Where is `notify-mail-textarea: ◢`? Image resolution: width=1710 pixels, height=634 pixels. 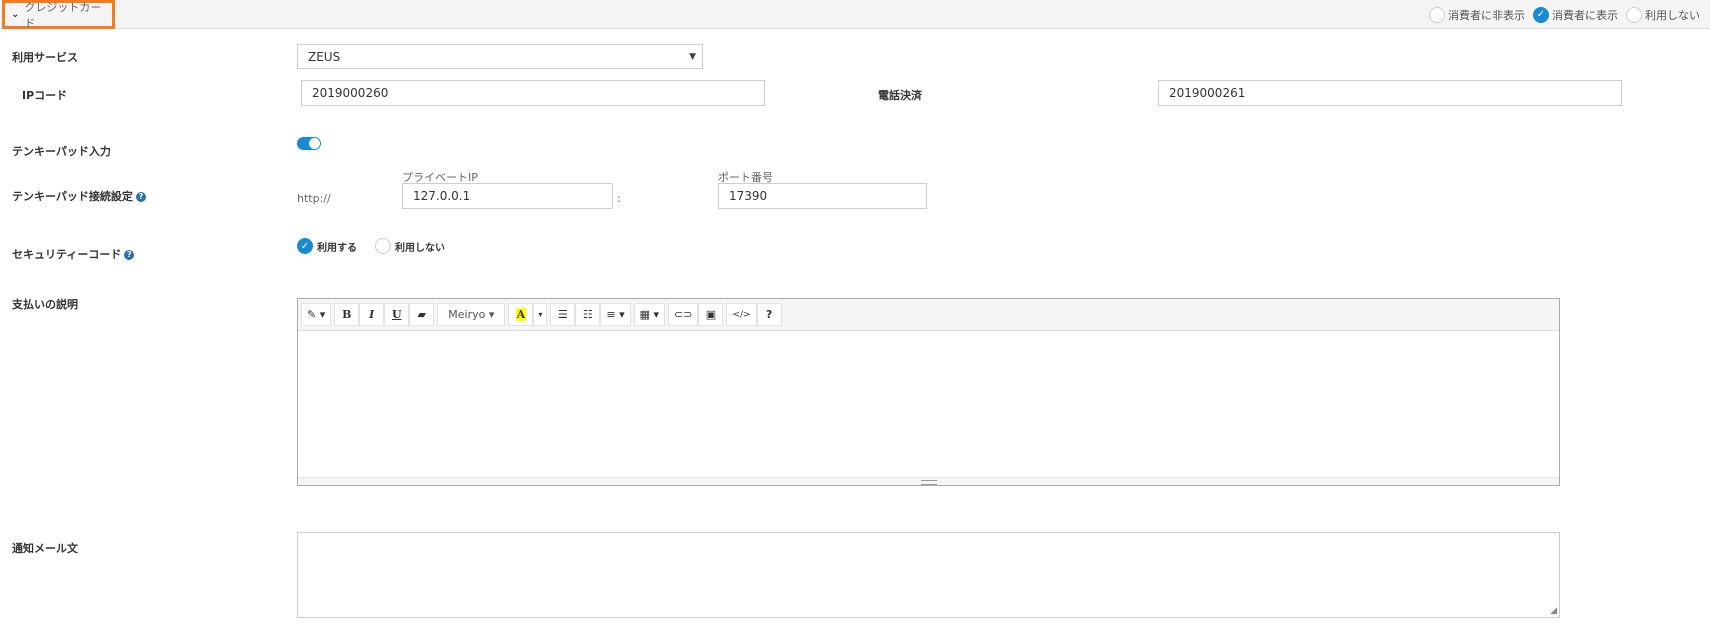 notify-mail-textarea: ◢ is located at coordinates (928, 575).